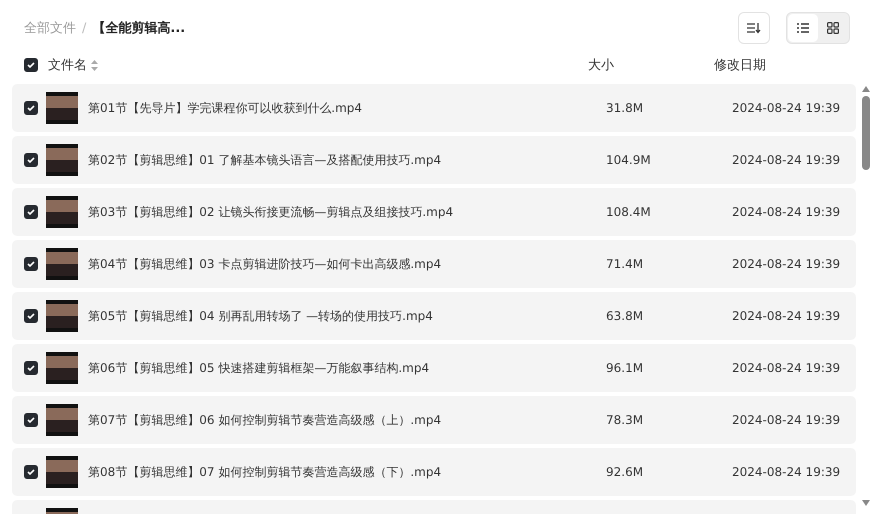 This screenshot has height=514, width=874. I want to click on sort-button, so click(754, 28).